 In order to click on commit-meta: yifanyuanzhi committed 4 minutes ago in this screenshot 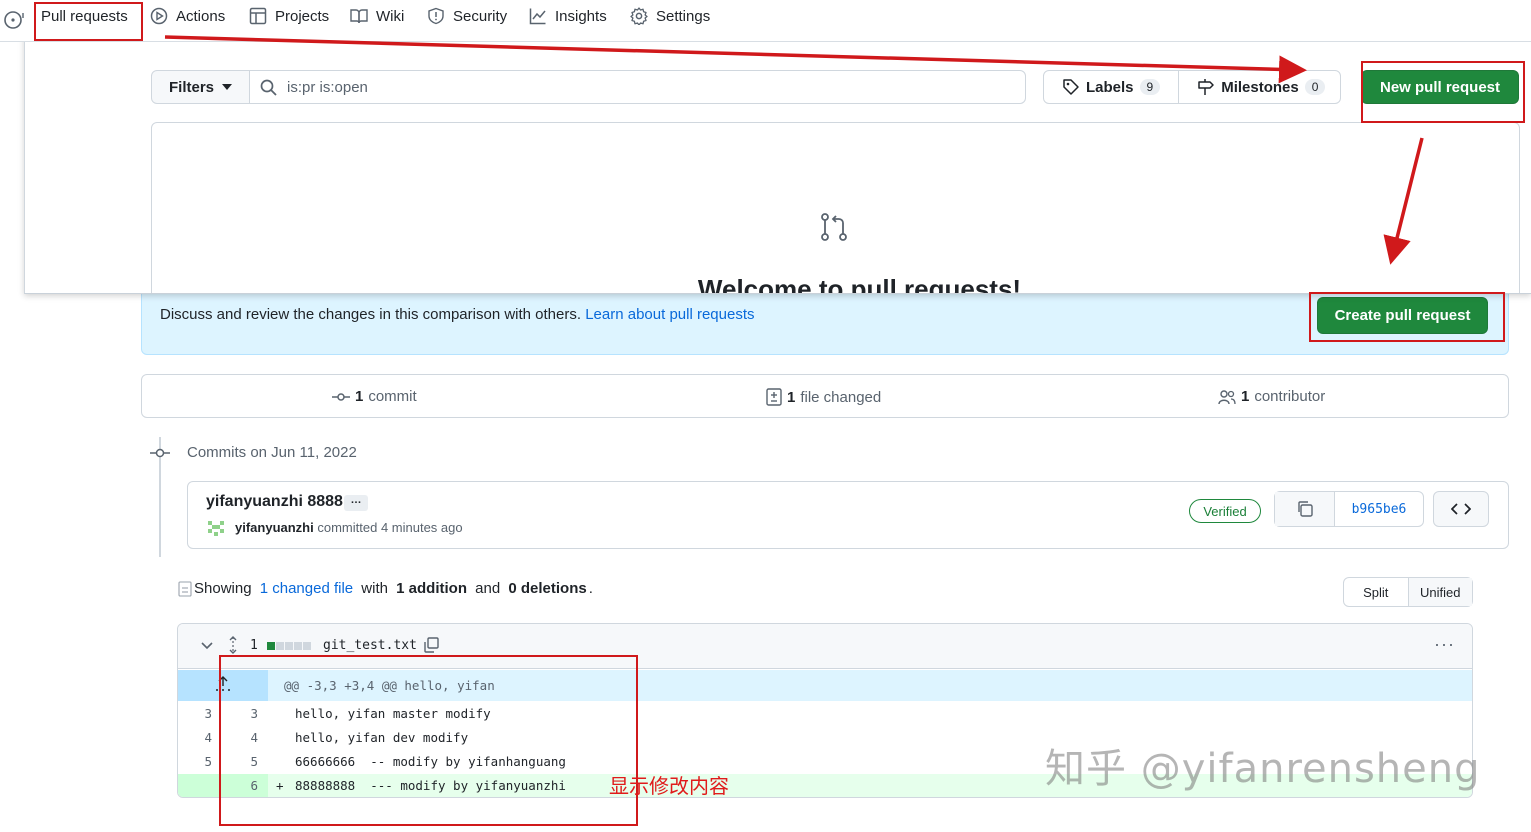, I will do `click(349, 527)`.